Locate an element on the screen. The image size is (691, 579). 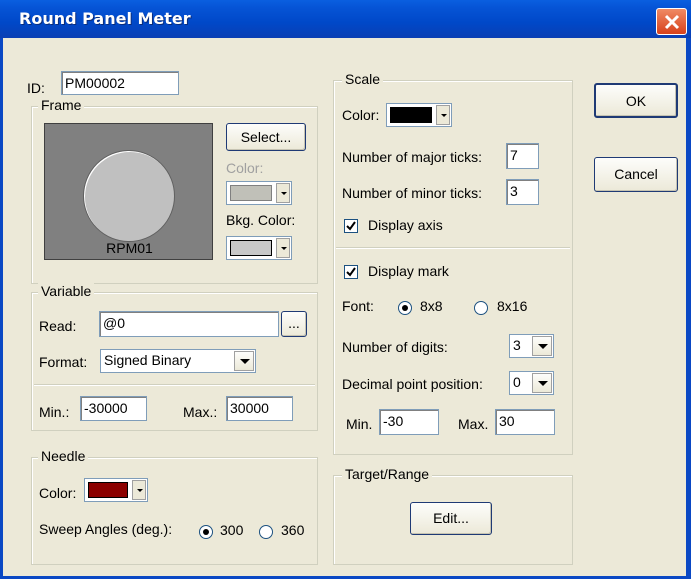
scale-max-label: Max. is located at coordinates (473, 424).